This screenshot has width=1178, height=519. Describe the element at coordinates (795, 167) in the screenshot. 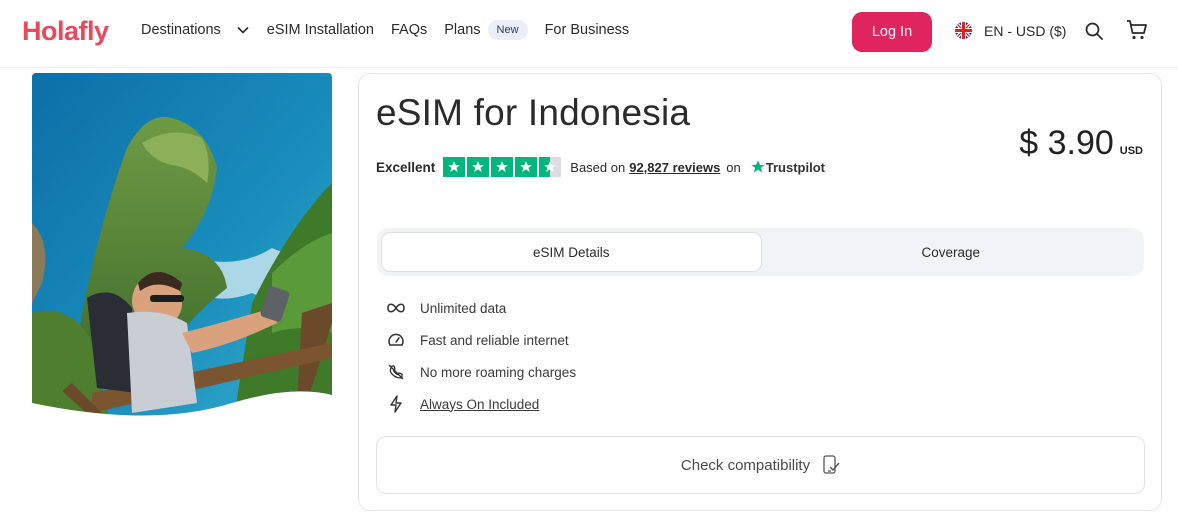

I see `trustpilot-label: Trustpilot` at that location.